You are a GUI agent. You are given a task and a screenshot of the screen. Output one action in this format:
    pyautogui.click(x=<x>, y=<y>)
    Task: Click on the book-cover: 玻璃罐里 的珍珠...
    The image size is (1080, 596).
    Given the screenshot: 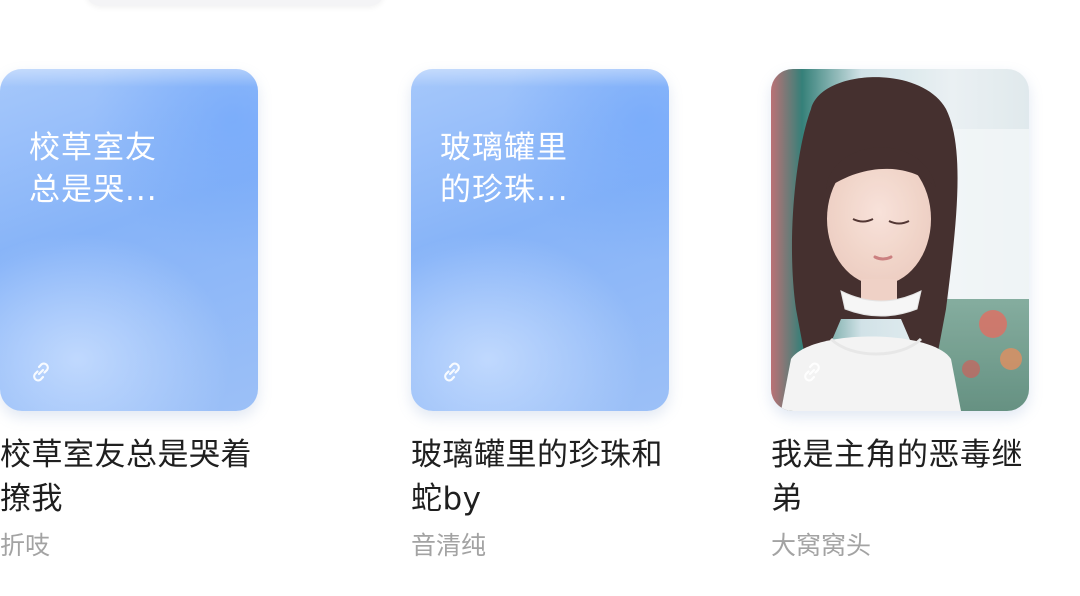 What is the action you would take?
    pyautogui.click(x=540, y=240)
    